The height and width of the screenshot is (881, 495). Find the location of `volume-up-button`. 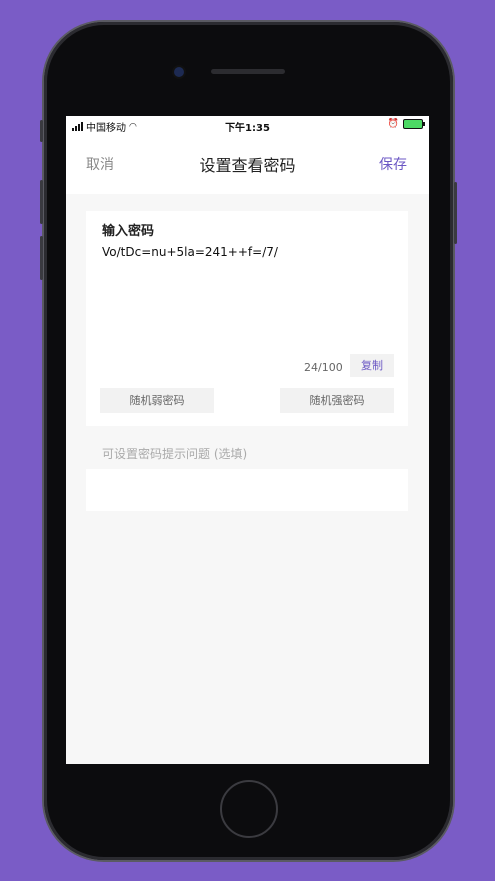

volume-up-button is located at coordinates (41, 202).